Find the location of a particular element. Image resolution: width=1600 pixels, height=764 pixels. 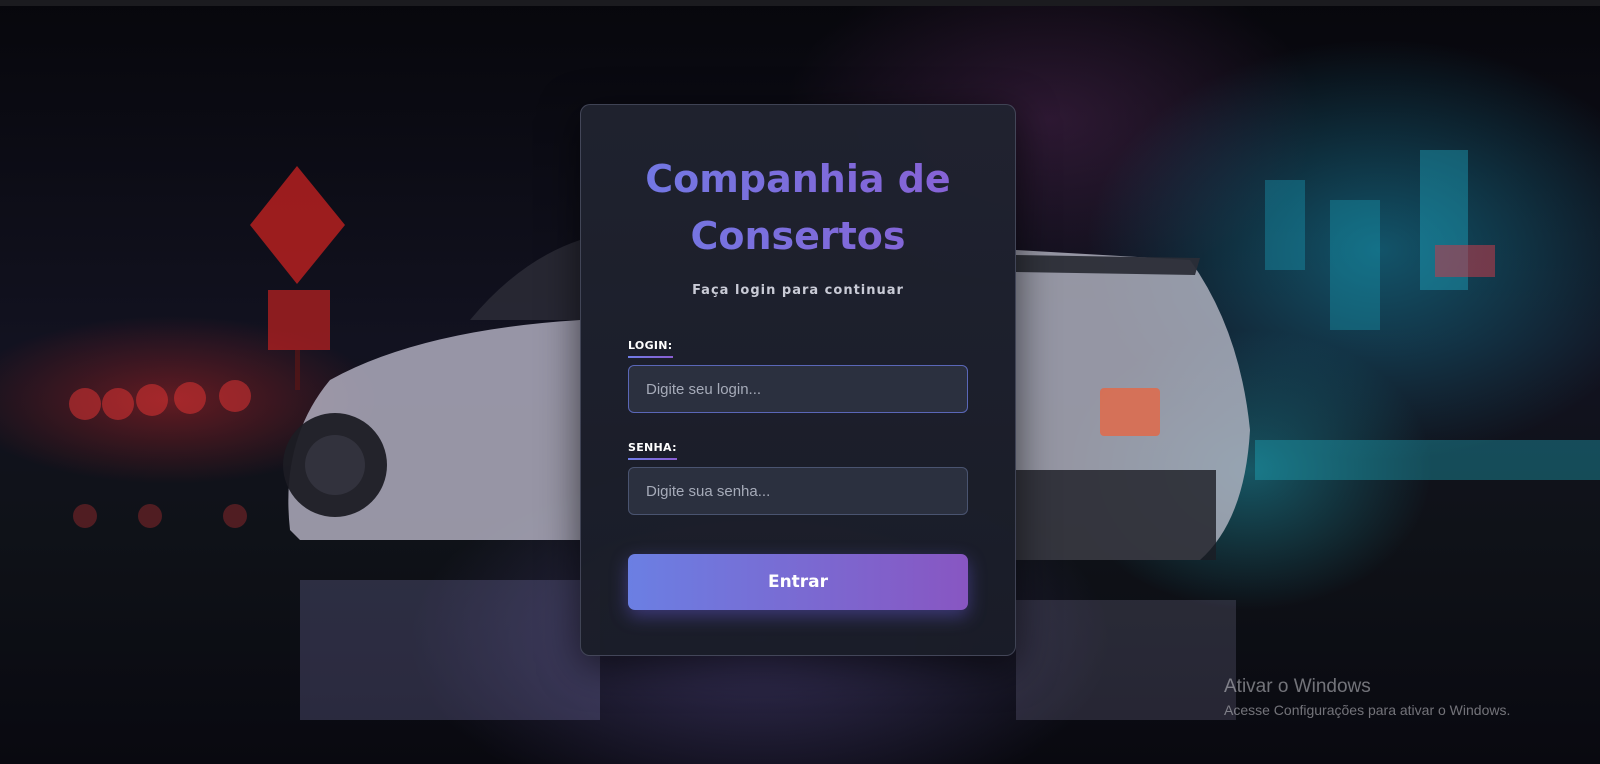

login-subtitle: Faça login para continuar is located at coordinates (798, 290).